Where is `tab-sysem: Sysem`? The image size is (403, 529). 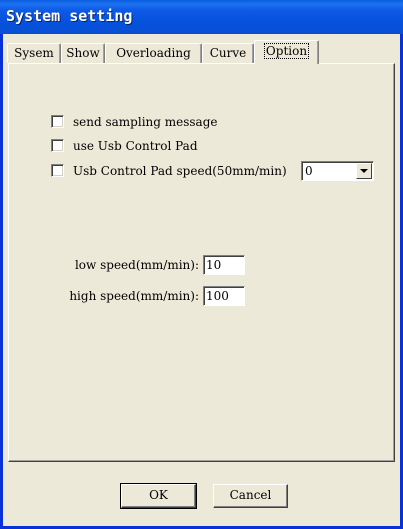
tab-sysem: Sysem is located at coordinates (34, 53).